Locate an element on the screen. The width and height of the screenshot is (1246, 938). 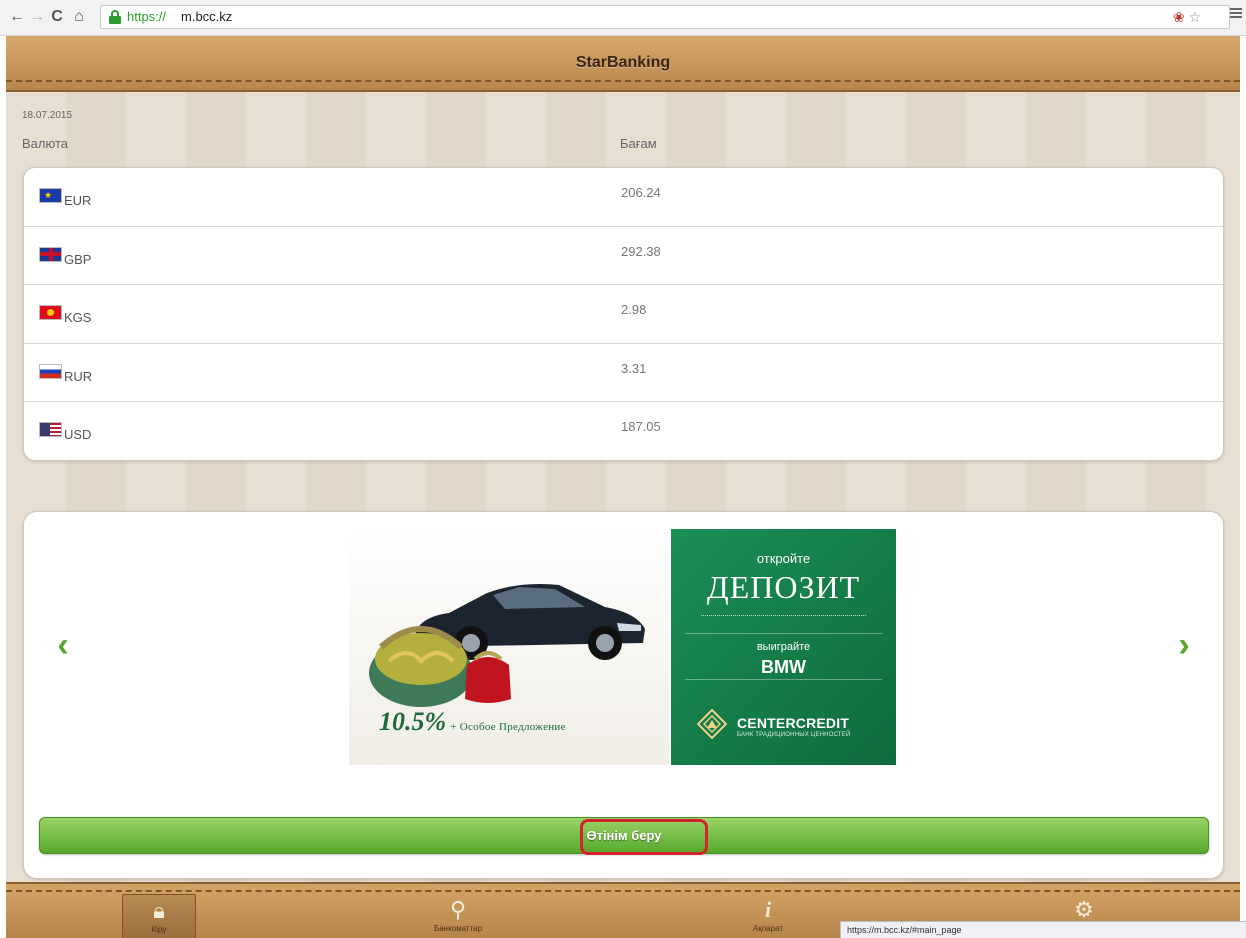
bookmark-star-icon: ☆ is located at coordinates (1194, 17).